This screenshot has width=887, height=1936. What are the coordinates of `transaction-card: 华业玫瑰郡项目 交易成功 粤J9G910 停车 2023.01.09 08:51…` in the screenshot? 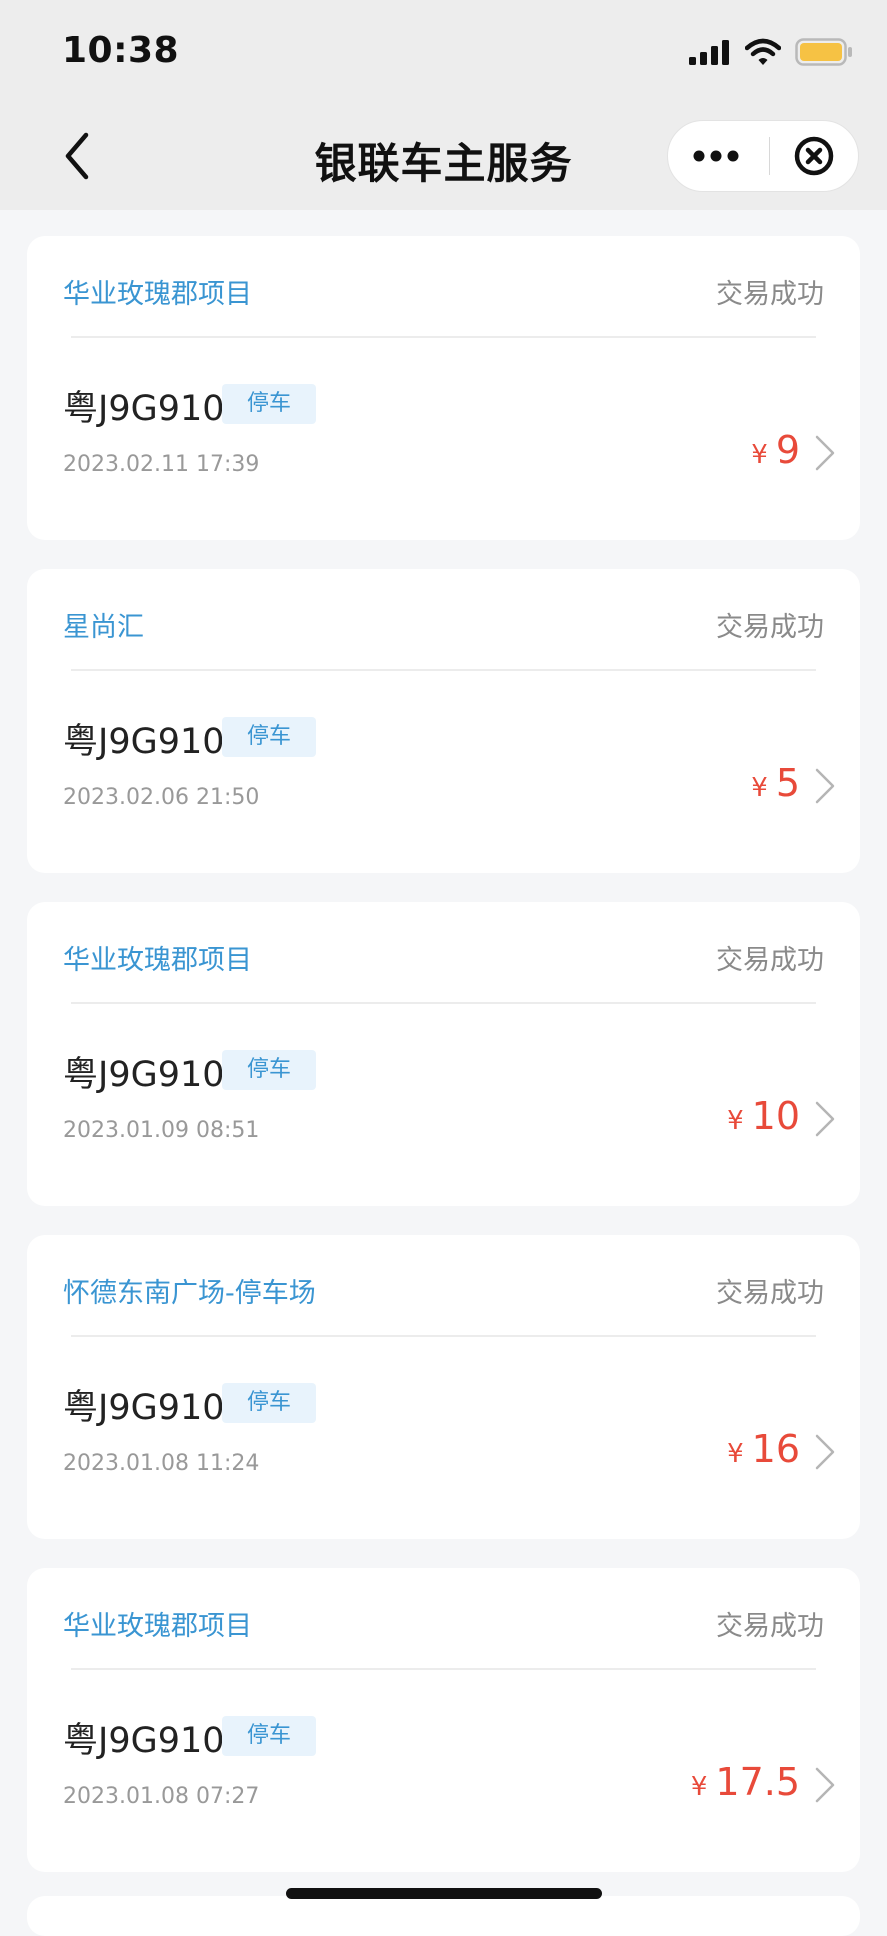 It's located at (443, 1054).